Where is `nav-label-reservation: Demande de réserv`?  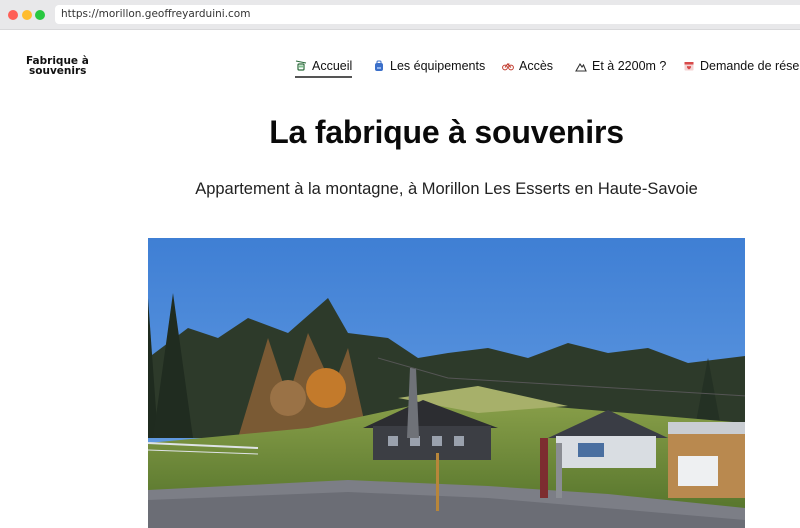
nav-label-reservation: Demande de réserv is located at coordinates (750, 66).